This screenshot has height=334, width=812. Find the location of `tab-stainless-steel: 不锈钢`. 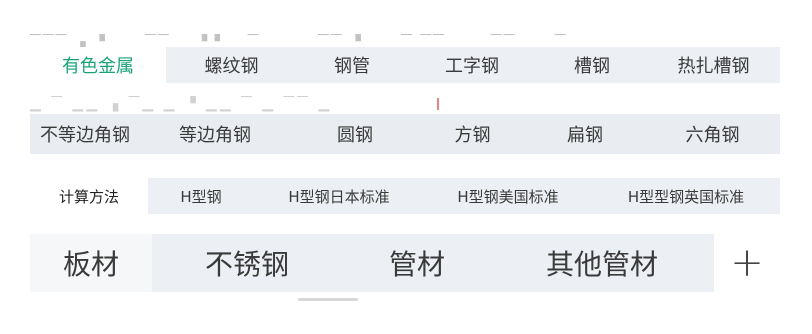

tab-stainless-steel: 不锈钢 is located at coordinates (247, 263).